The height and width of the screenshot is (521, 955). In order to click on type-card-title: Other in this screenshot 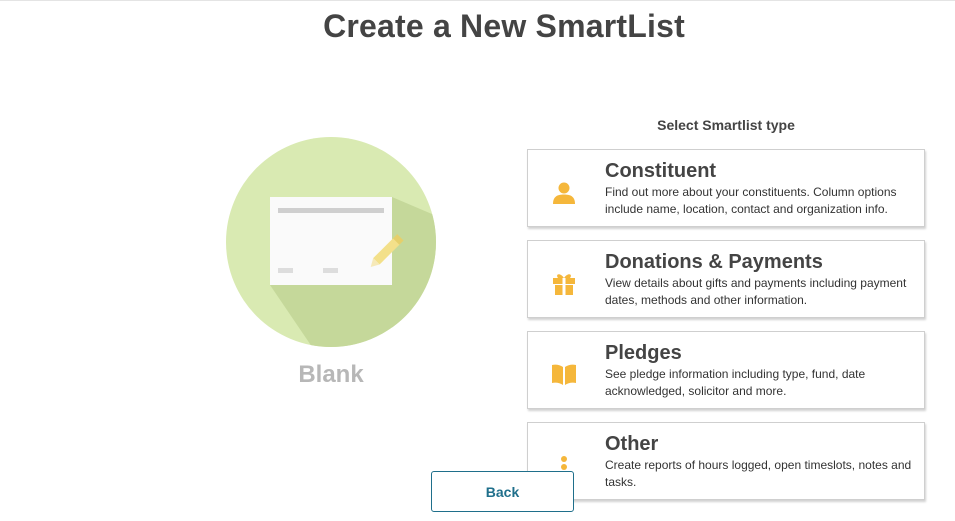, I will do `click(632, 444)`.